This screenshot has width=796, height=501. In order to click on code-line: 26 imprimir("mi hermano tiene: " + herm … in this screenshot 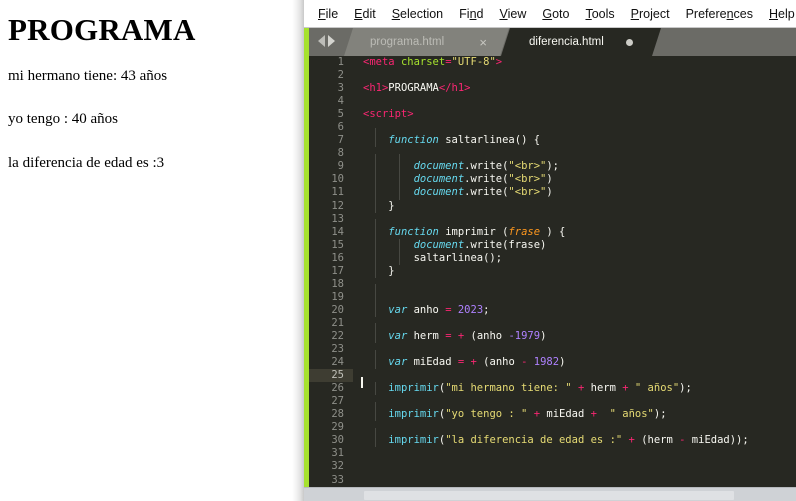, I will do `click(552, 389)`.